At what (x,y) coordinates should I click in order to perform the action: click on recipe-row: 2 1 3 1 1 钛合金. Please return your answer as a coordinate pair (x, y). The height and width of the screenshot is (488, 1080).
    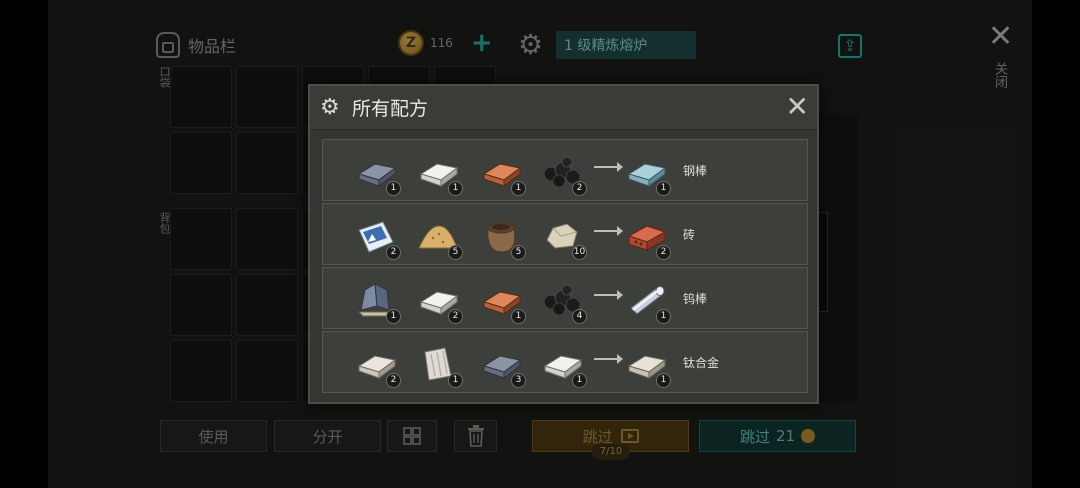
    Looking at the image, I should click on (565, 362).